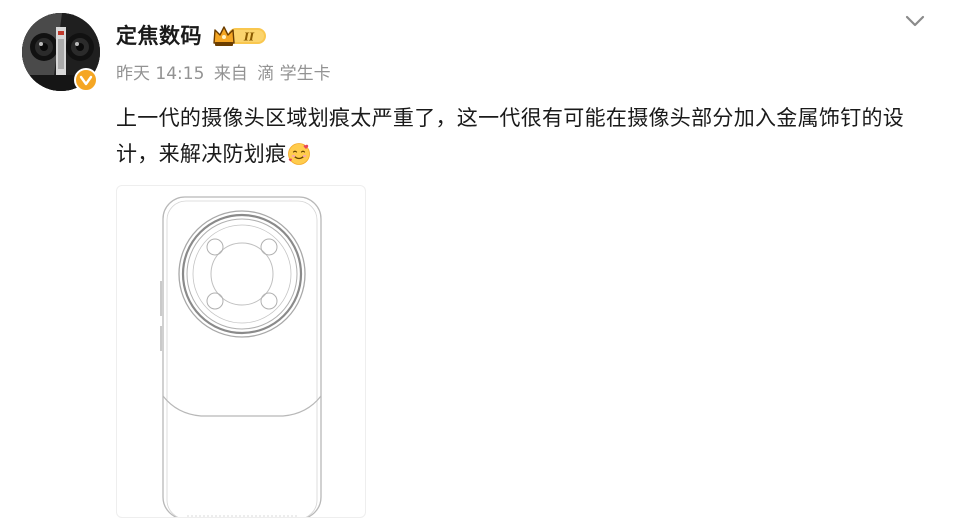 This screenshot has height=518, width=956. I want to click on member-level-text: II, so click(249, 37).